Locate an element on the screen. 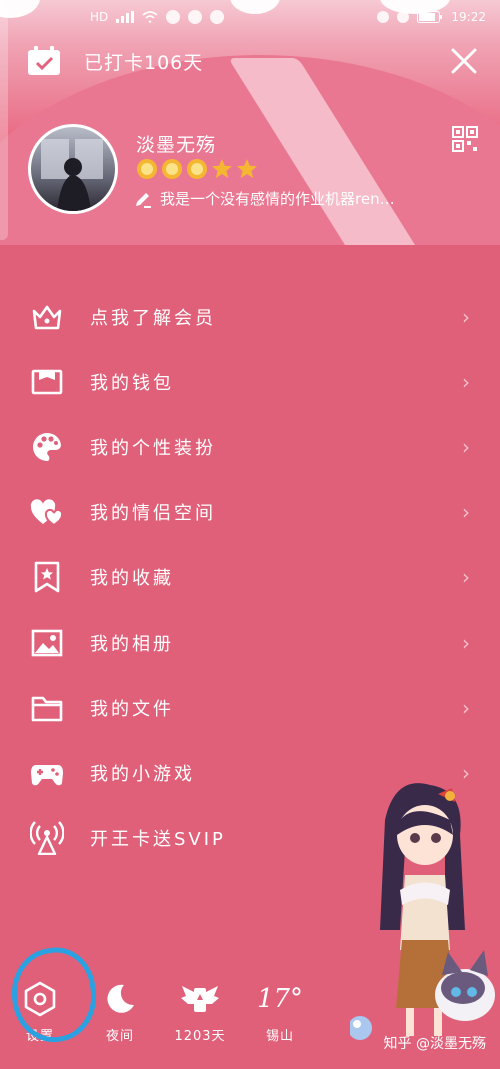 This screenshot has height=1069, width=500. battery-icon is located at coordinates (430, 17).